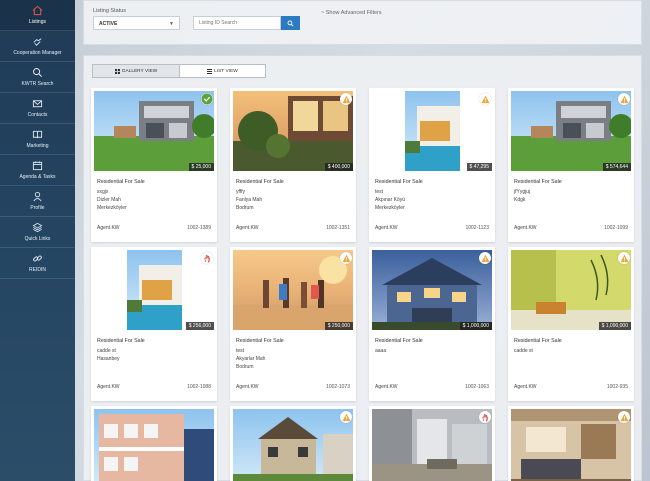 The image size is (650, 481). I want to click on listing-price: $ 25,000, so click(201, 167).